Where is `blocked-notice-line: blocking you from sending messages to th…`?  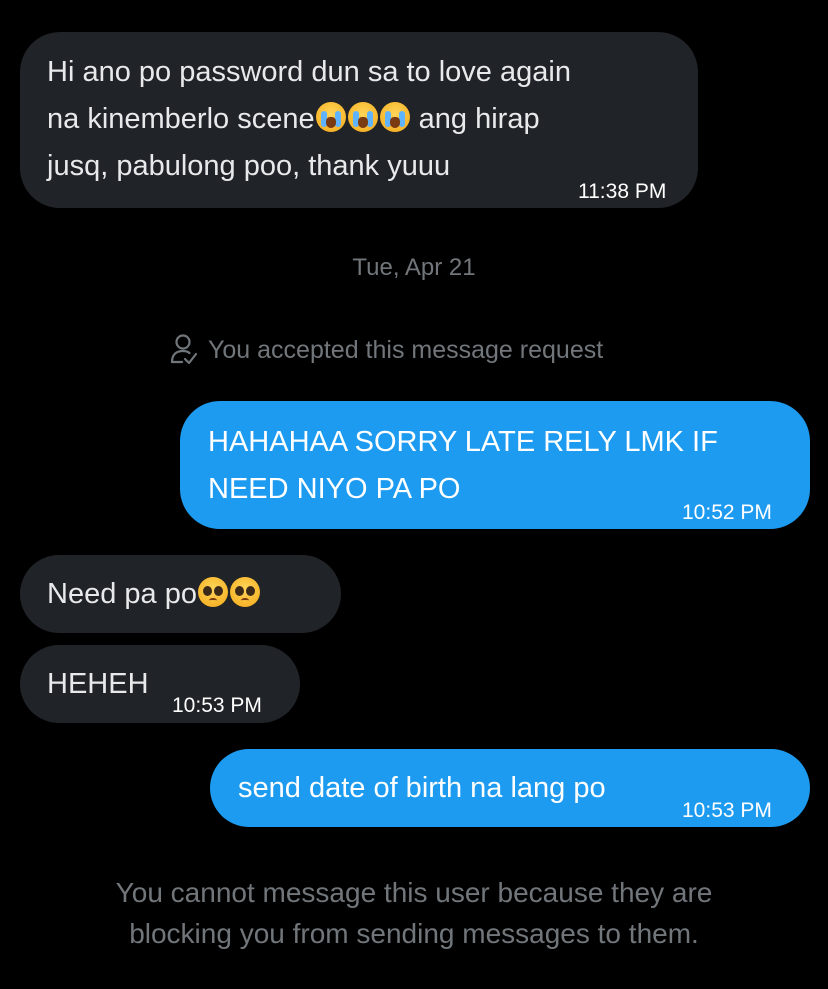
blocked-notice-line: blocking you from sending messages to th… is located at coordinates (414, 933).